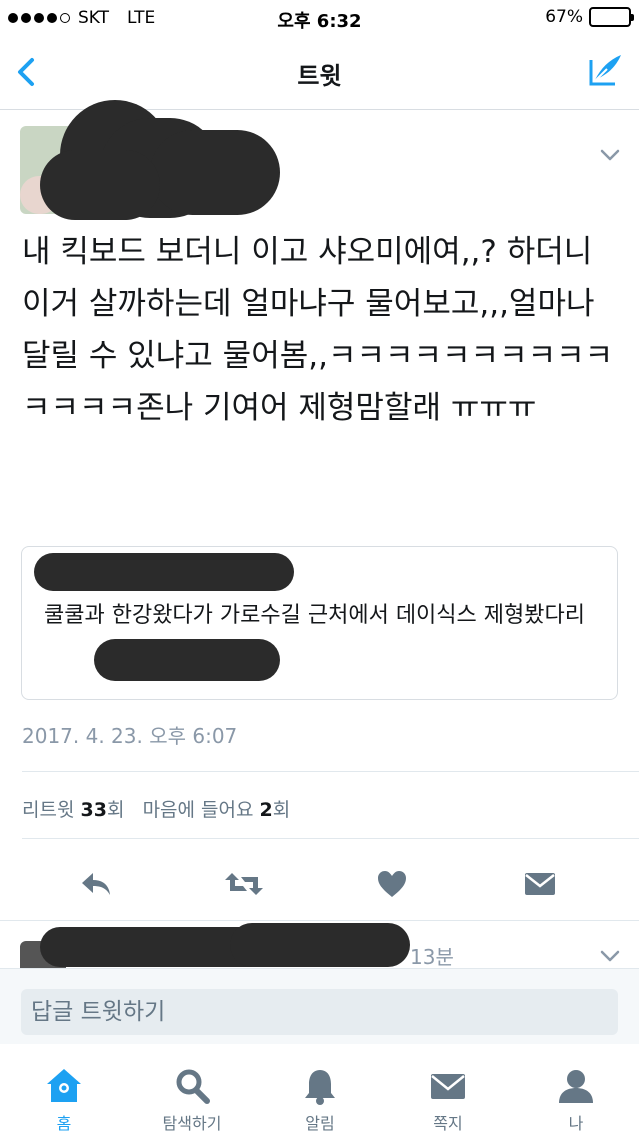 This screenshot has width=639, height=1138. I want to click on navigation-bar: 트윗, so click(319, 73).